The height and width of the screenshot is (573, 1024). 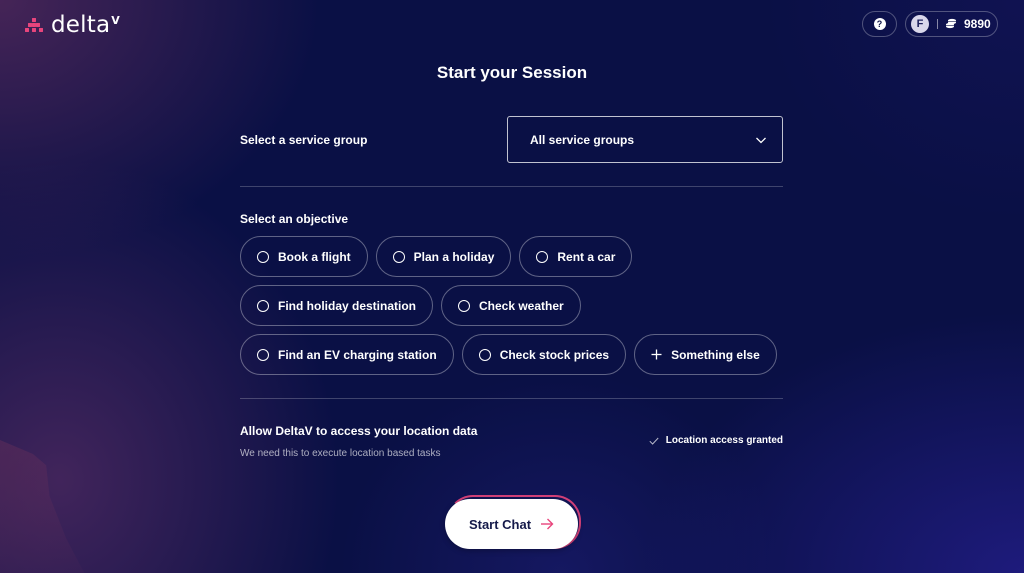 I want to click on objective-plan-a-holiday: Plan a holiday, so click(x=443, y=256).